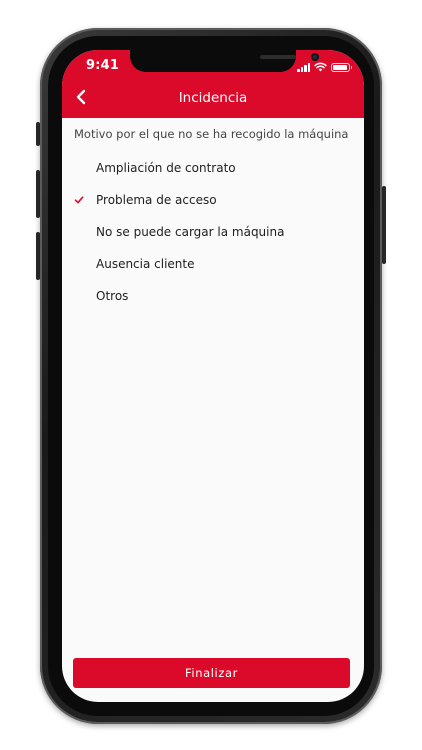 The image size is (422, 750). What do you see at coordinates (384, 225) in the screenshot?
I see `power-button` at bounding box center [384, 225].